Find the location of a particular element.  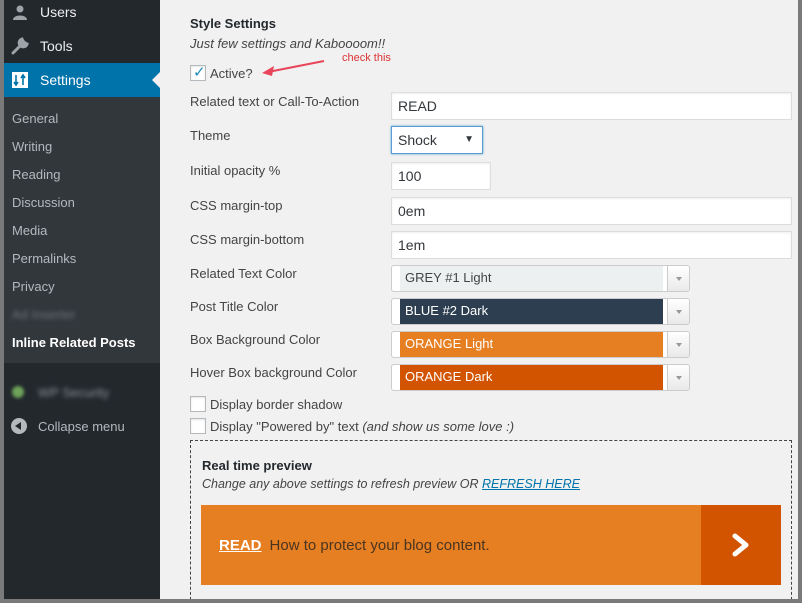

color-swatch: BLUE #2 Dark is located at coordinates (531, 311).